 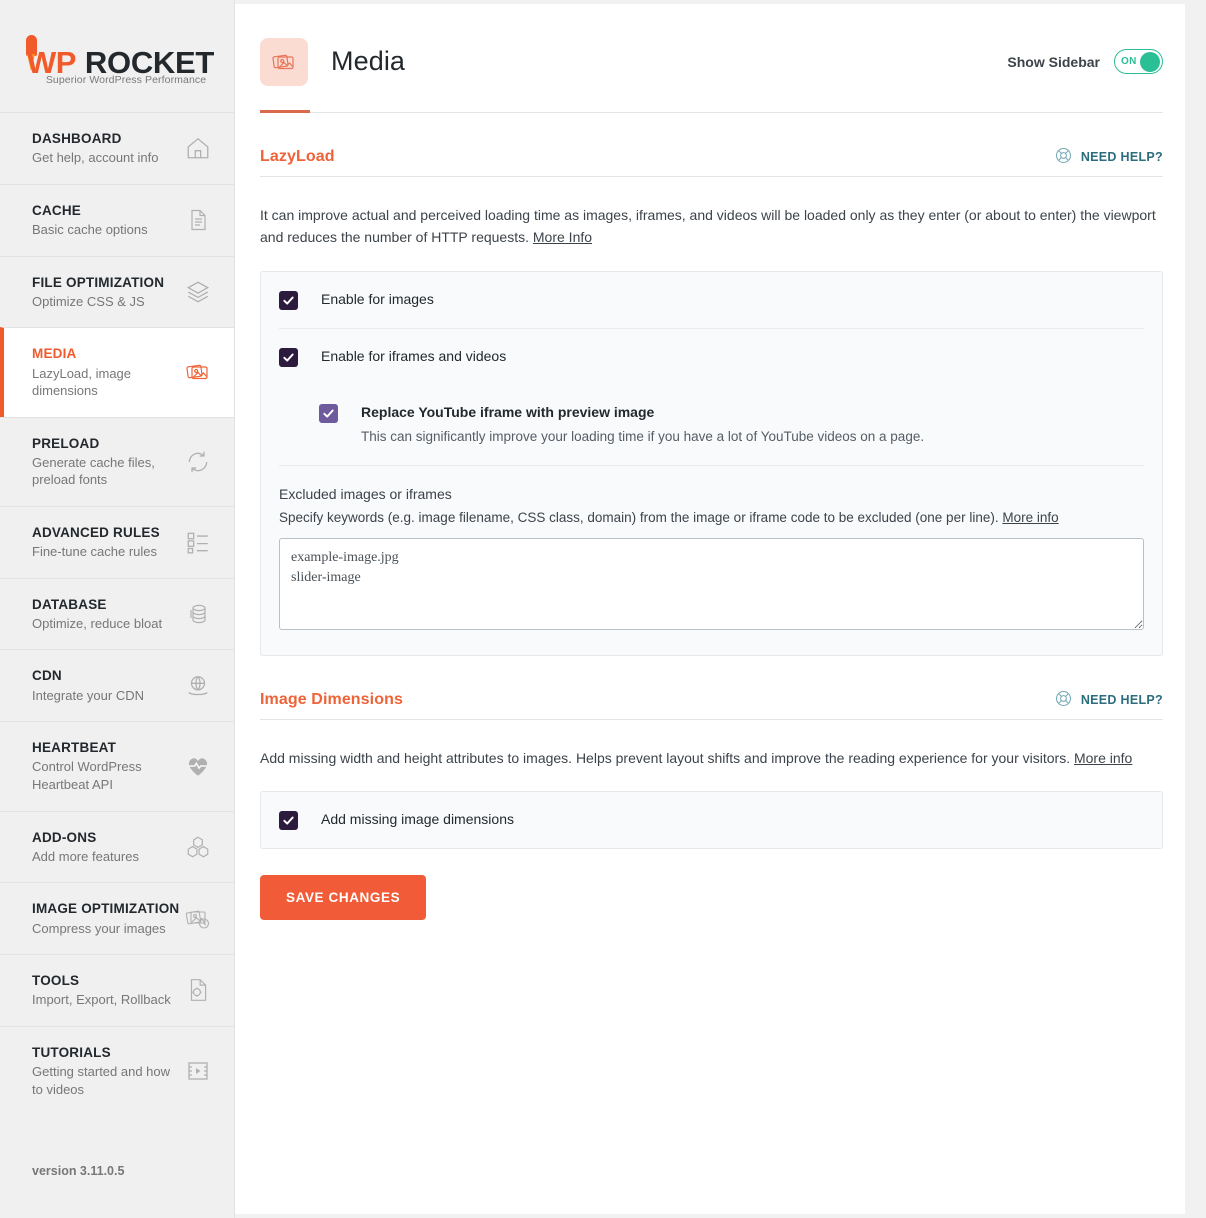 I want to click on sidebar-item-media: MEDIA LazyLoad, image dimensions, so click(x=117, y=372).